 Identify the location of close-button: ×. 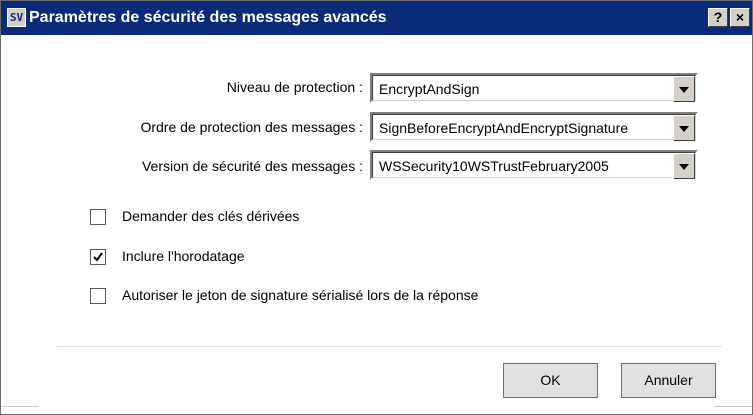
(740, 17).